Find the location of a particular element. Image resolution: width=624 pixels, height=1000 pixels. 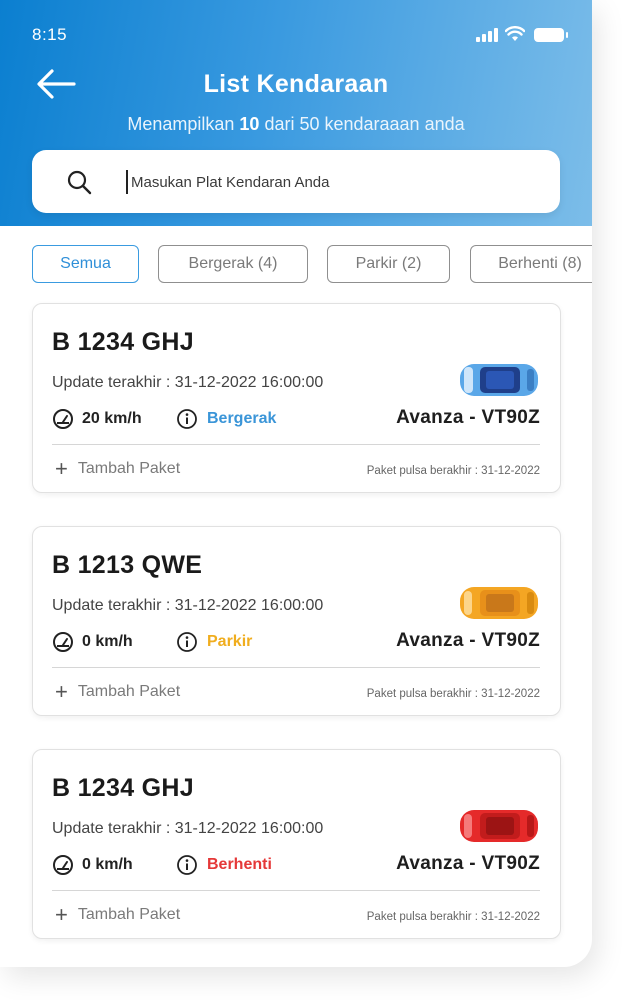

search-box is located at coordinates (296, 181).